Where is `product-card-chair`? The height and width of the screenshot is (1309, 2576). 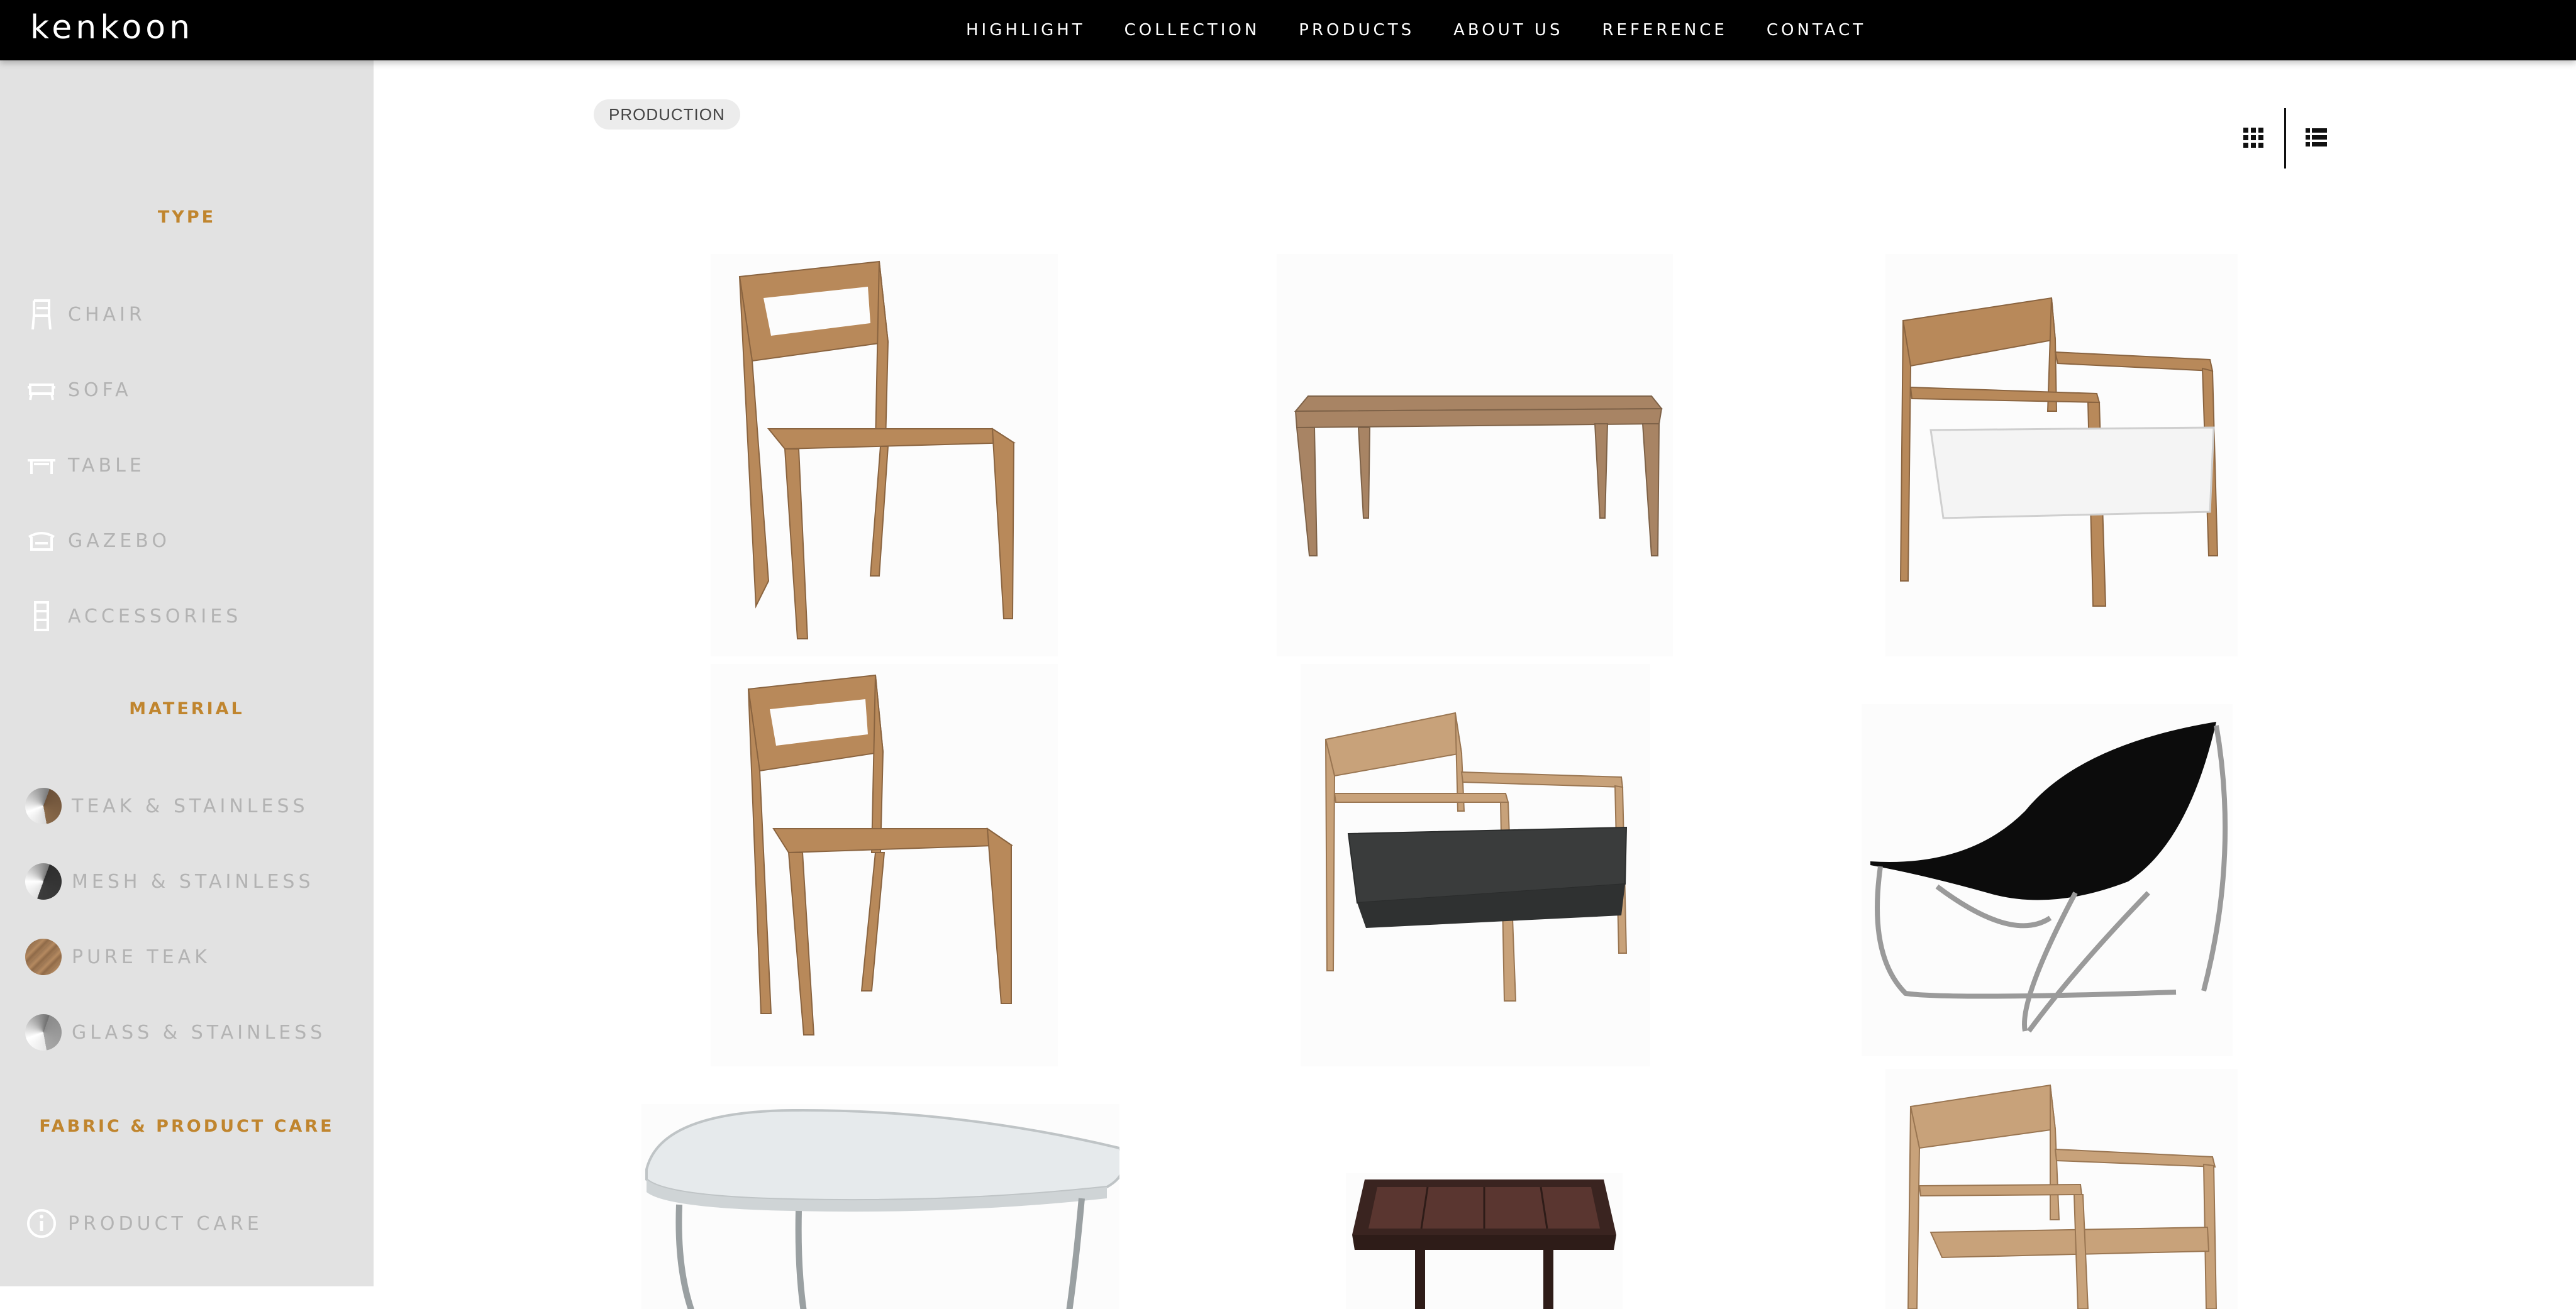
product-card-chair is located at coordinates (884, 455).